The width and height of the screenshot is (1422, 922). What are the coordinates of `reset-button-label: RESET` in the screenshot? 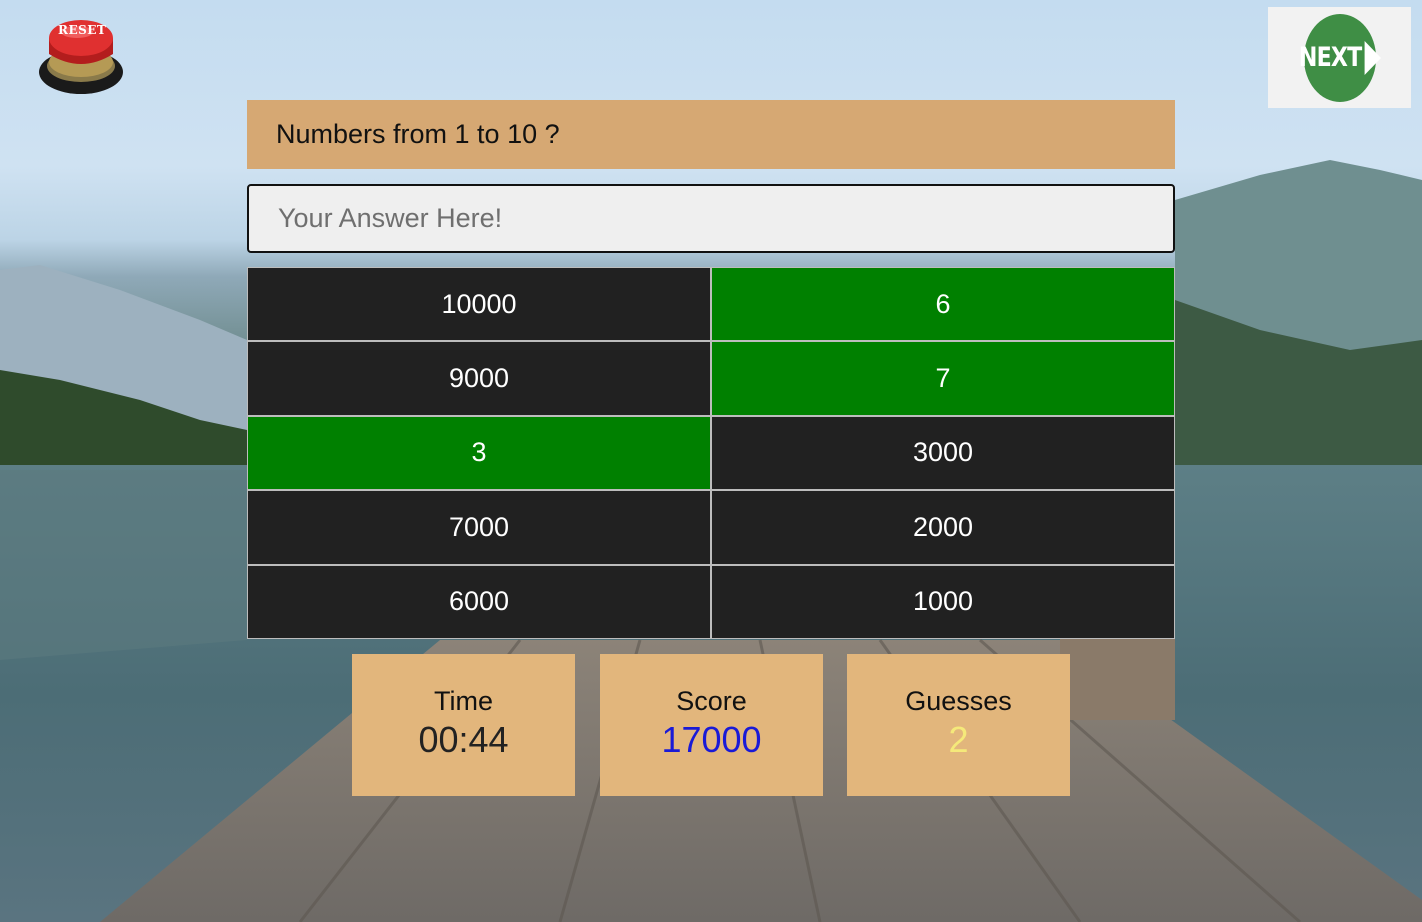 It's located at (82, 30).